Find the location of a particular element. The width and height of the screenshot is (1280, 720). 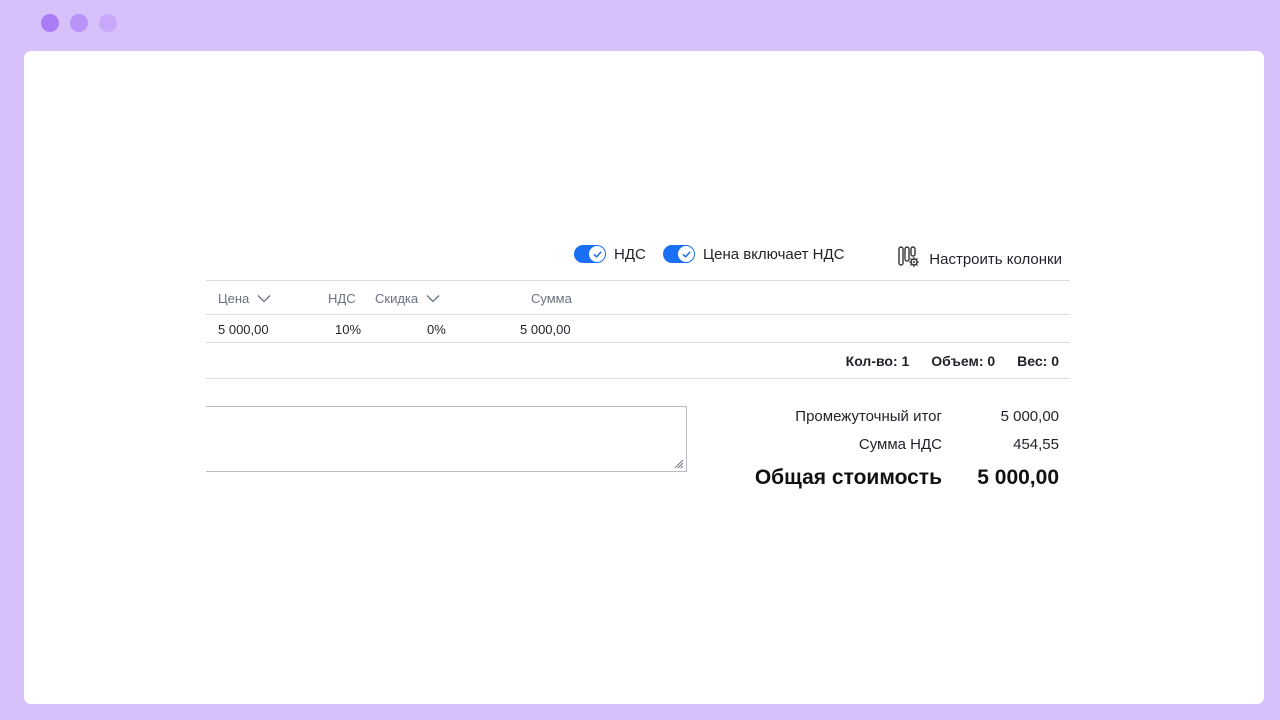

quantity-total: Кол-во: 1 is located at coordinates (877, 361).